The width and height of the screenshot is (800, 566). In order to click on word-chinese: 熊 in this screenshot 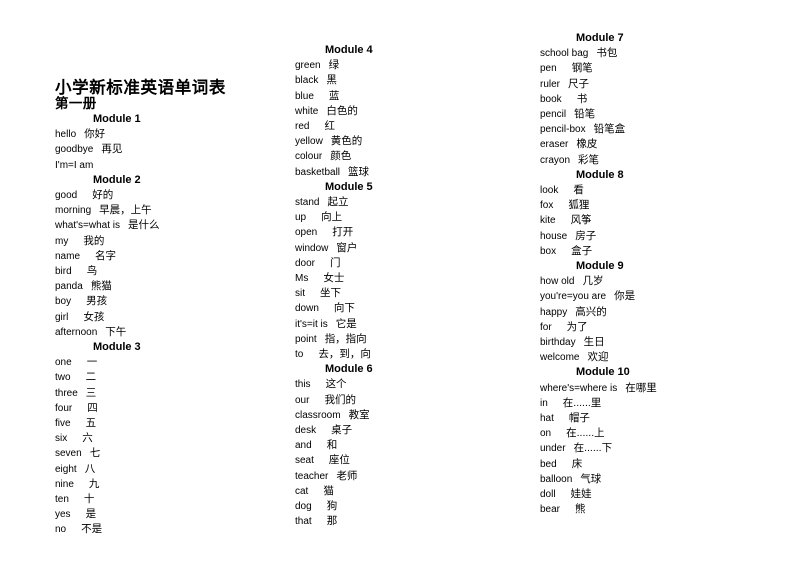, I will do `click(580, 509)`.